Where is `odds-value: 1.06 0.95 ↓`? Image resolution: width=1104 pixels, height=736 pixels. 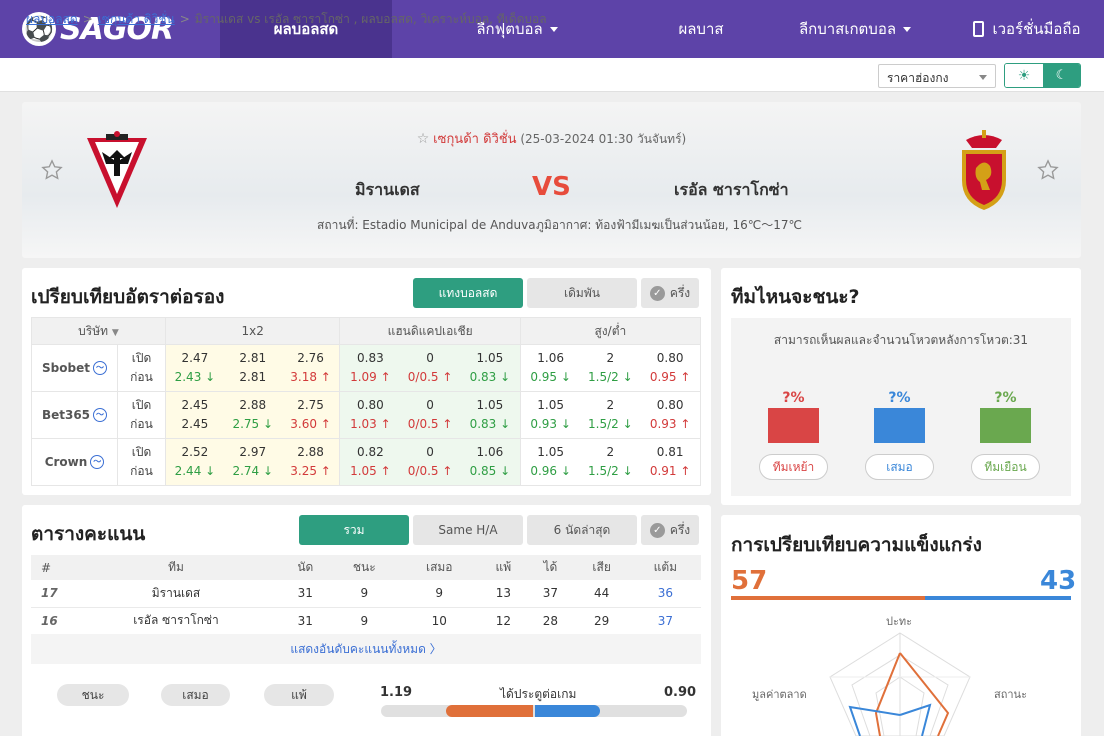 odds-value: 1.06 0.95 ↓ is located at coordinates (551, 368).